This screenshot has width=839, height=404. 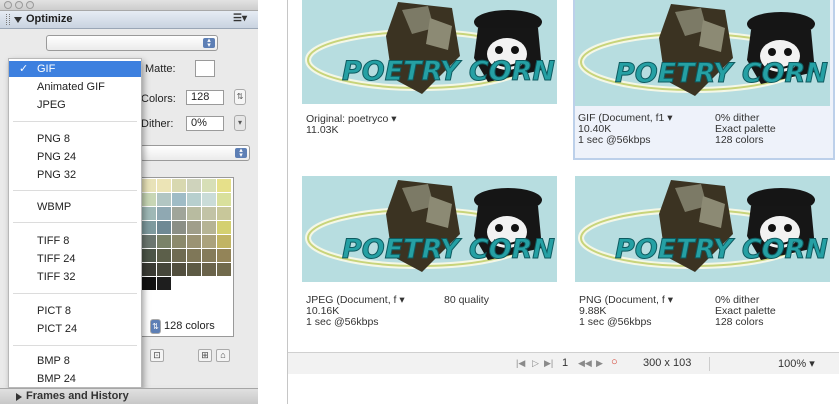 I want to click on matte-swatch, so click(x=205, y=68).